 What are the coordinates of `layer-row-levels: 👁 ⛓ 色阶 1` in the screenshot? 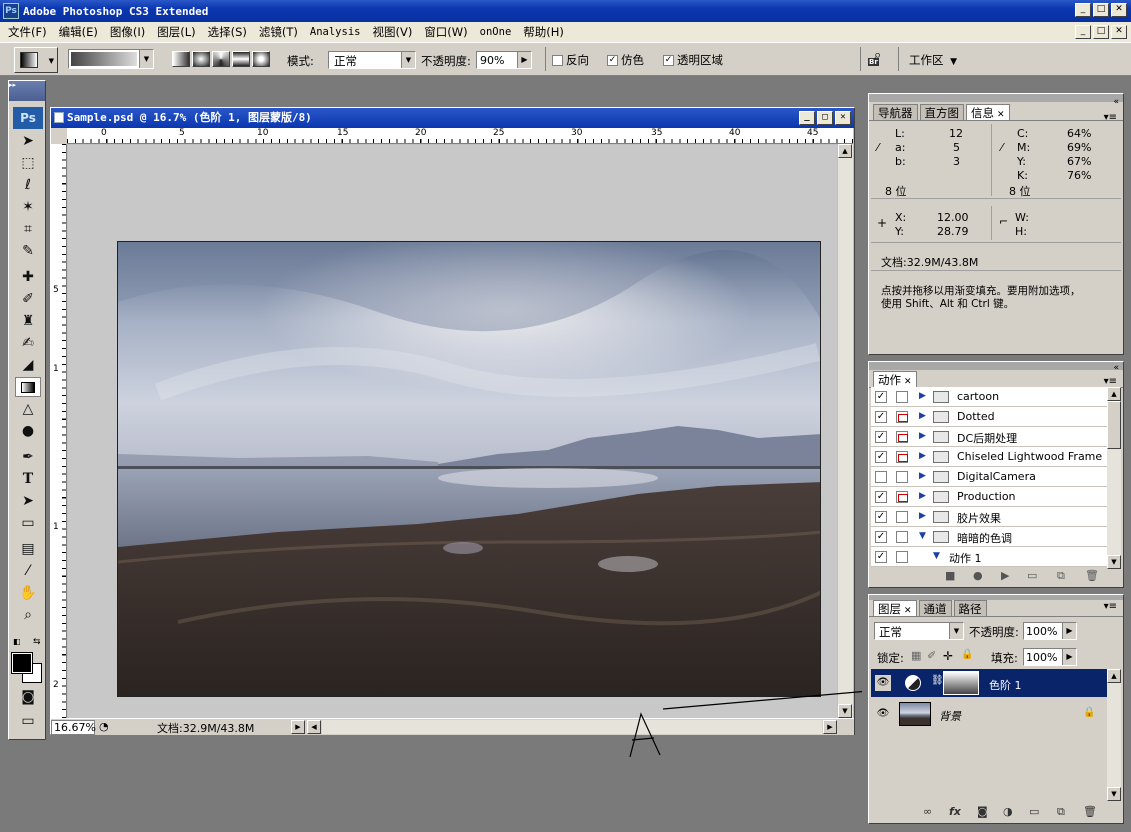 It's located at (989, 683).